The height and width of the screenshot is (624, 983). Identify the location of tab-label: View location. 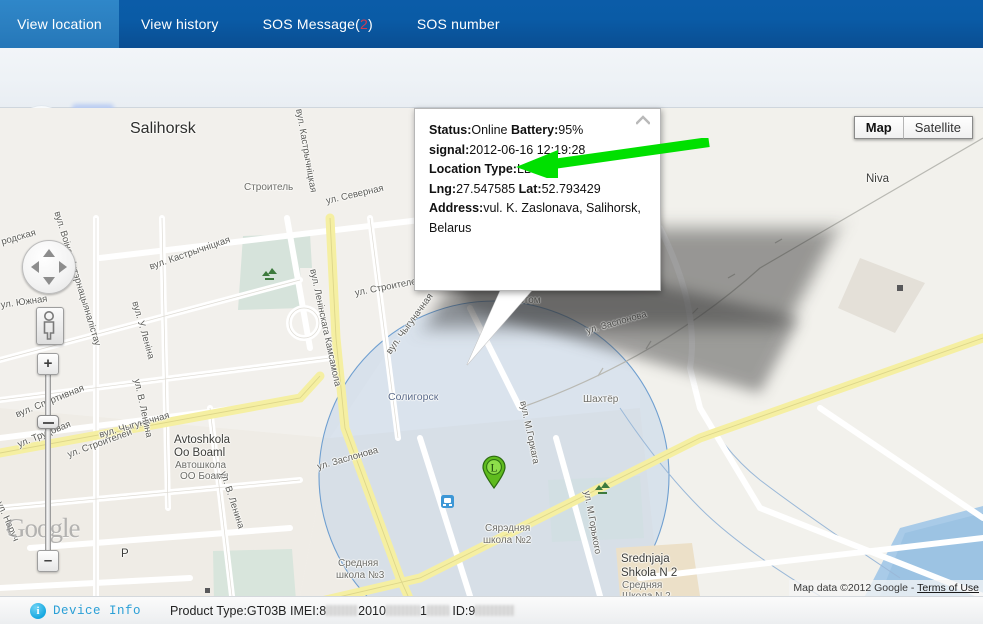
(59, 24).